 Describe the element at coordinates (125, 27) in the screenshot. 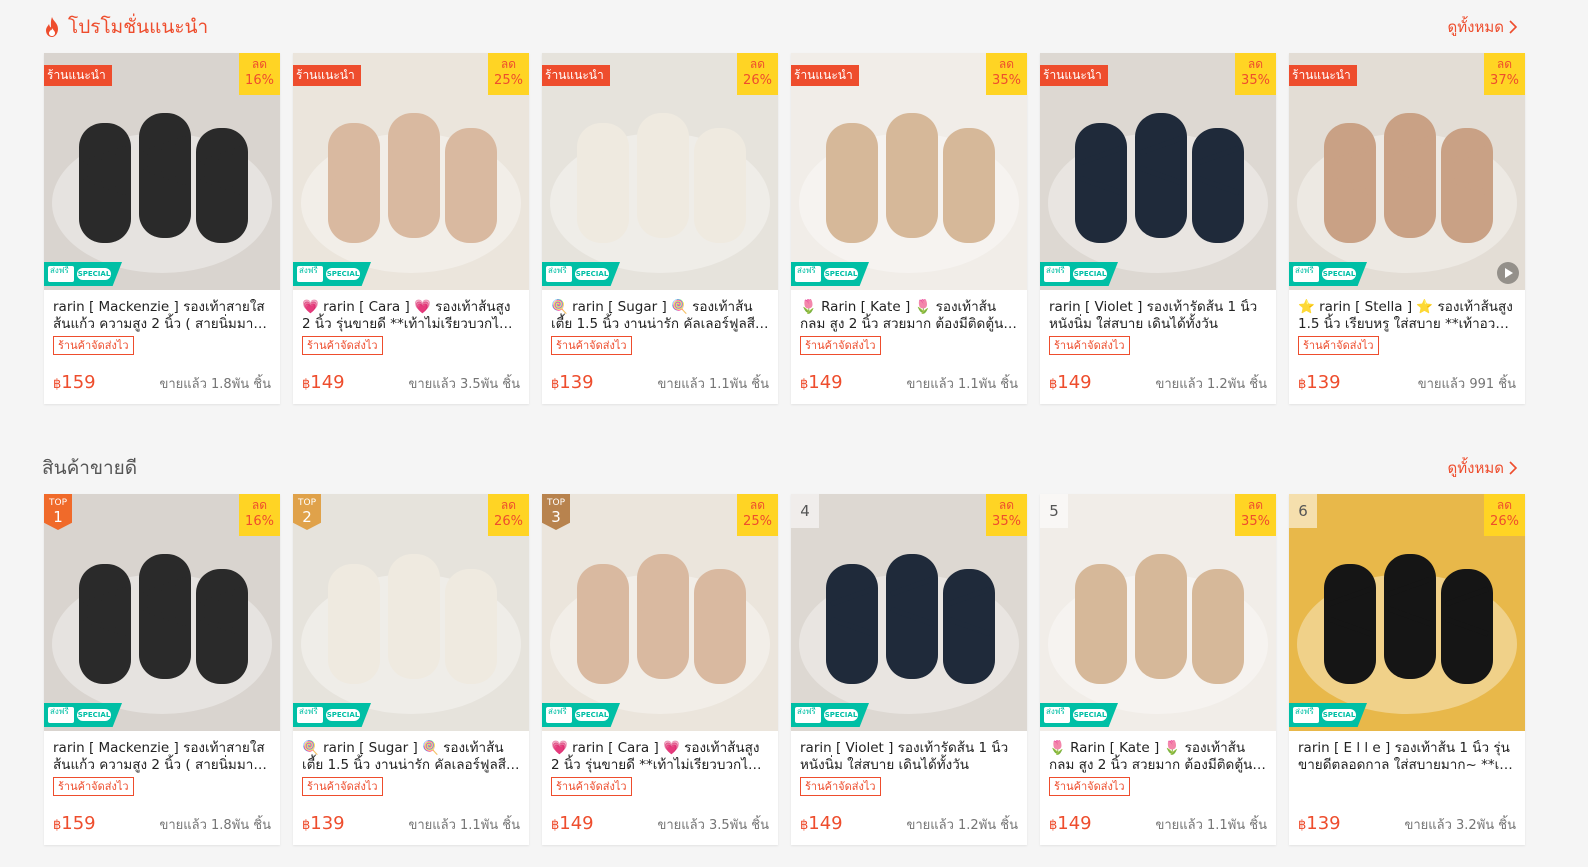

I see `section-title-group: โปรโมชั่นแนะนำ` at that location.